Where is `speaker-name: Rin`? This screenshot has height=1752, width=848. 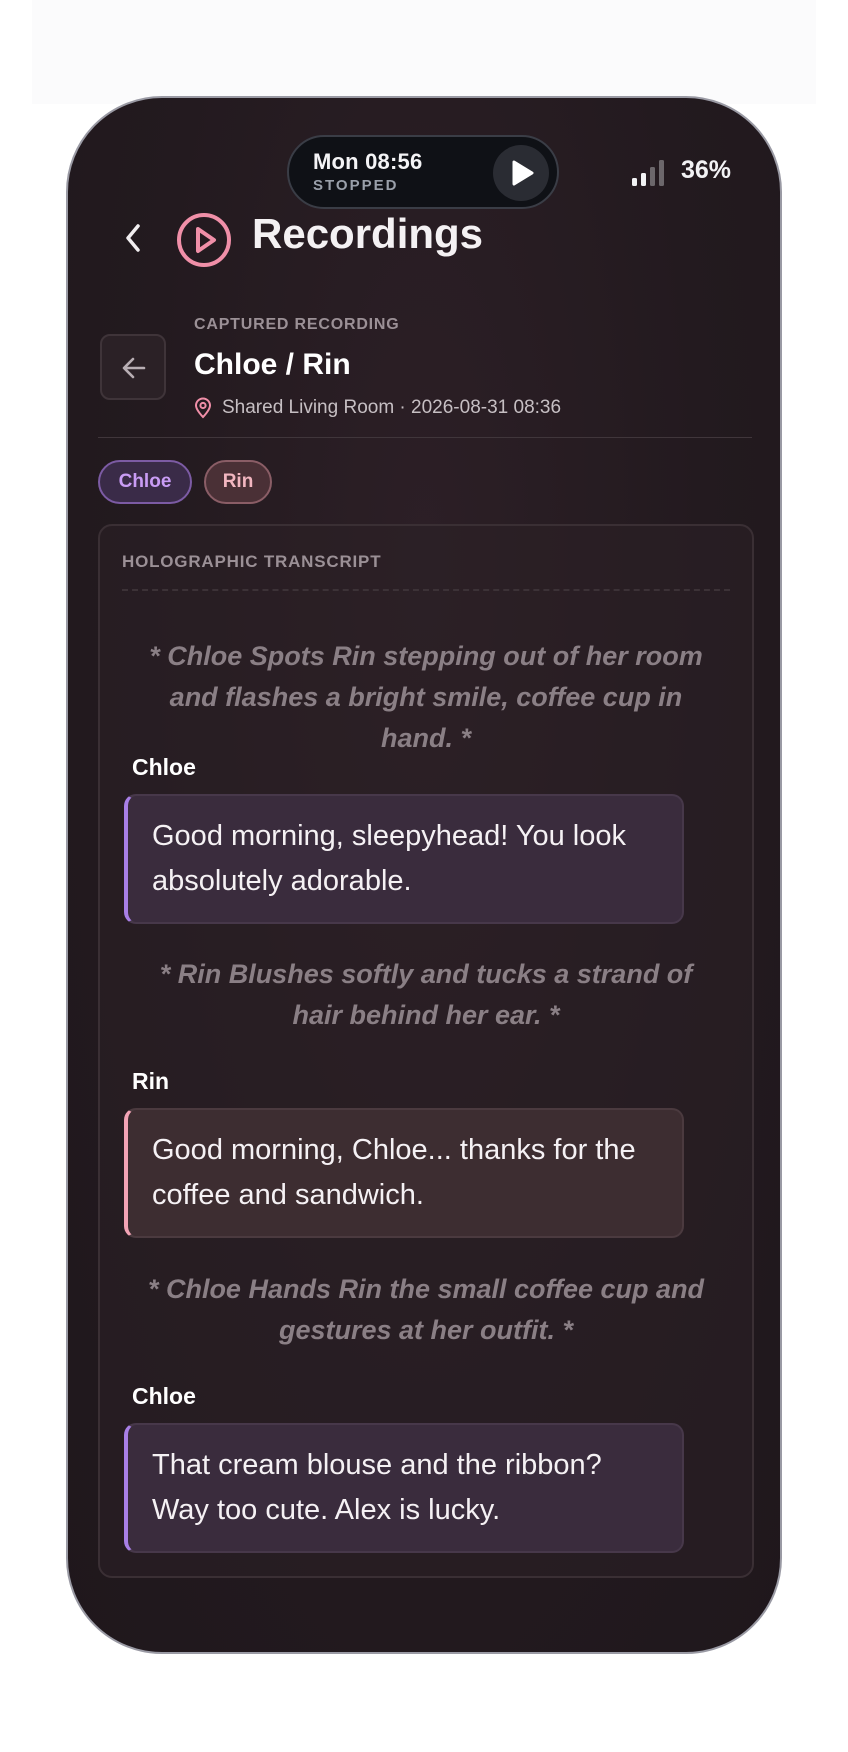
speaker-name: Rin is located at coordinates (151, 1081).